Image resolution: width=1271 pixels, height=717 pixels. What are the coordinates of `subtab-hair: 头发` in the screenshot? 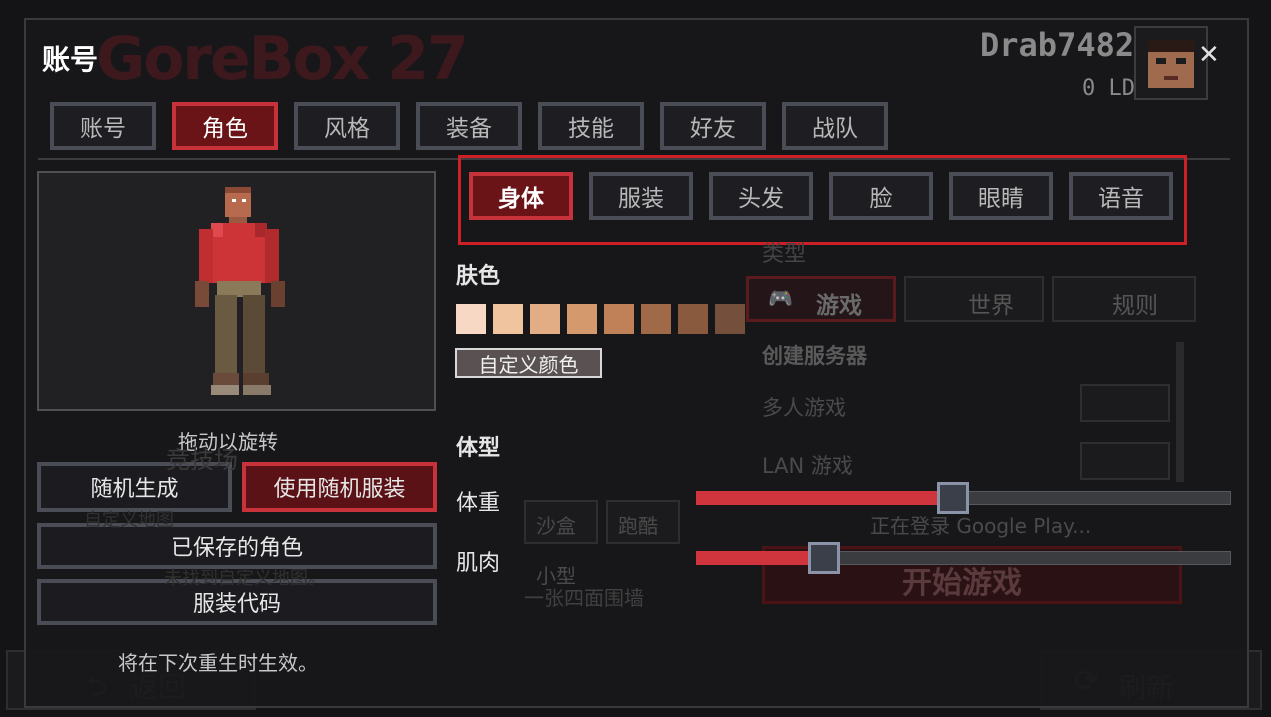 It's located at (761, 196).